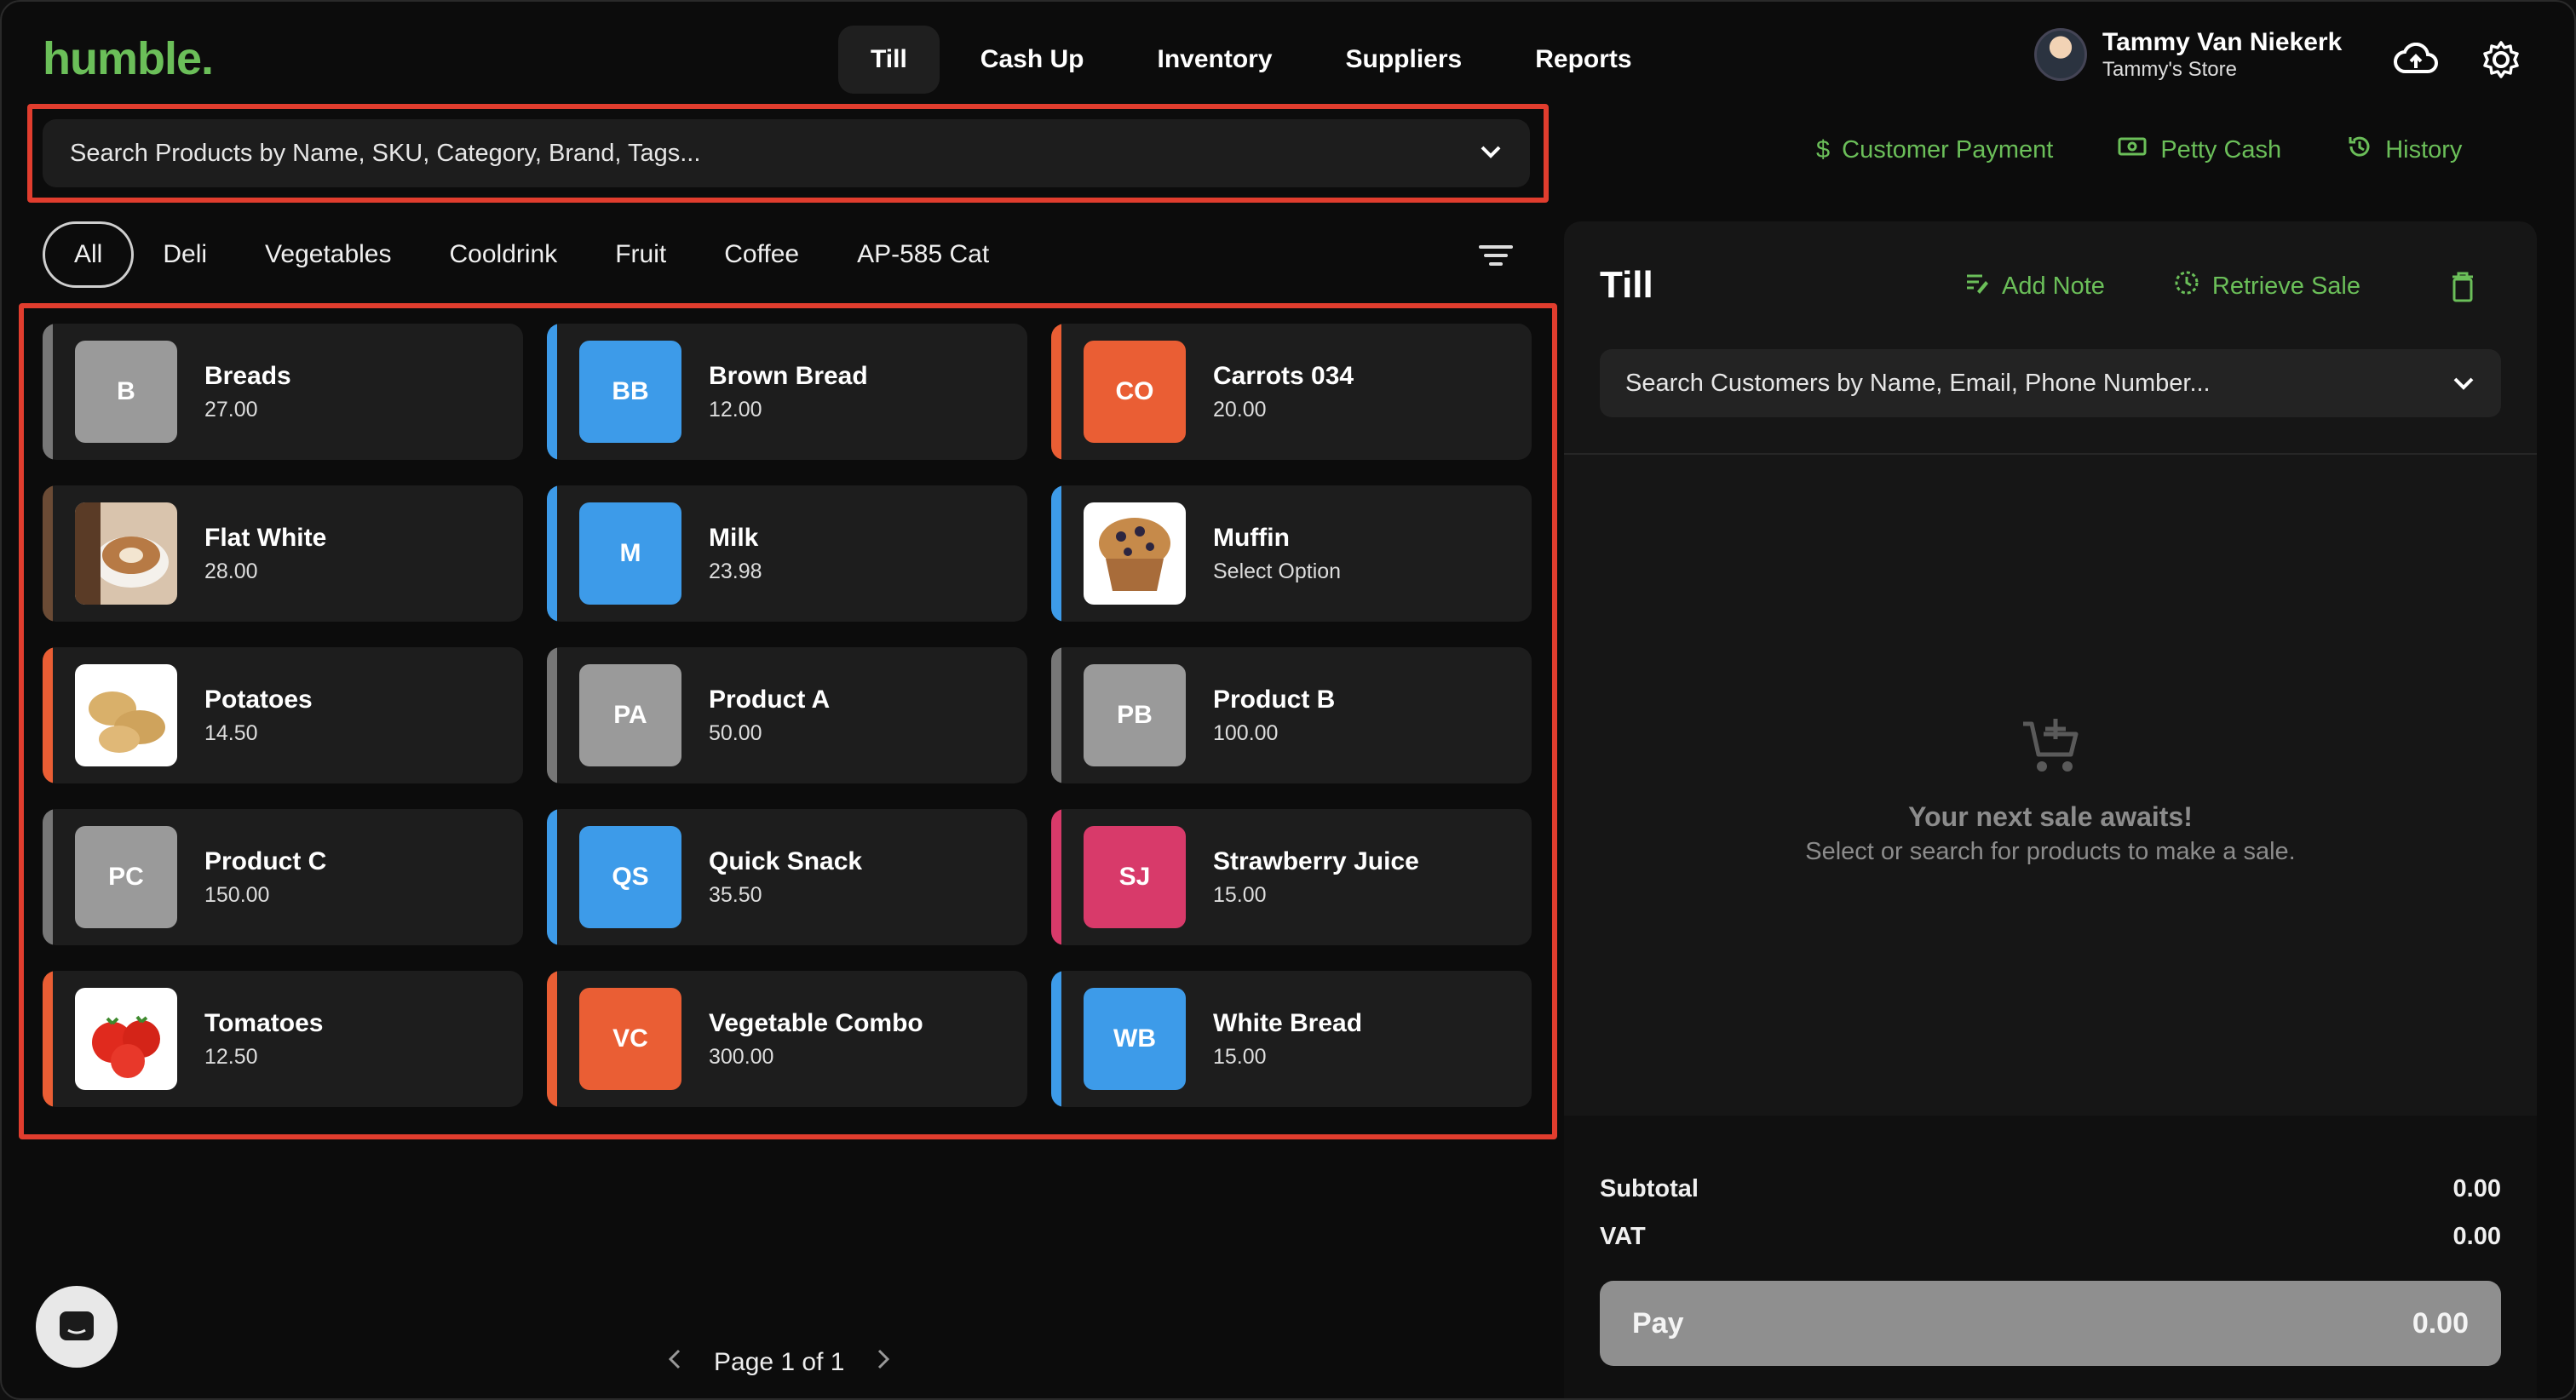 This screenshot has height=1400, width=2576. Describe the element at coordinates (1316, 861) in the screenshot. I see `product-name: Strawberry Juice` at that location.